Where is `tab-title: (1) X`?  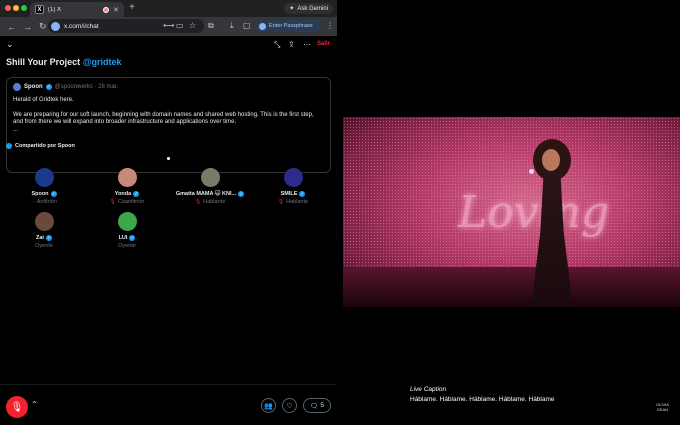
tab-title: (1) X is located at coordinates (55, 9).